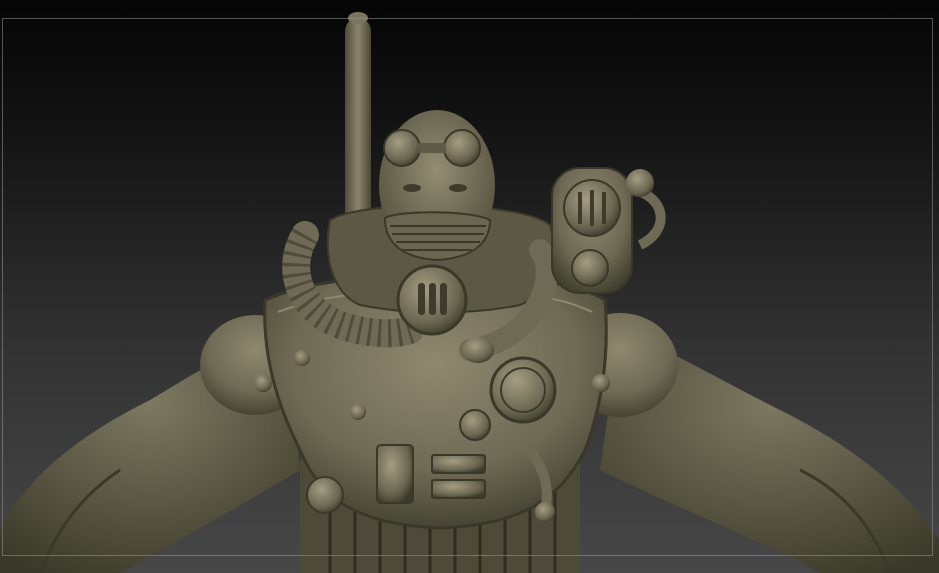 Image resolution: width=939 pixels, height=573 pixels. Describe the element at coordinates (608, 230) in the screenshot. I see `backpack-tank` at that location.